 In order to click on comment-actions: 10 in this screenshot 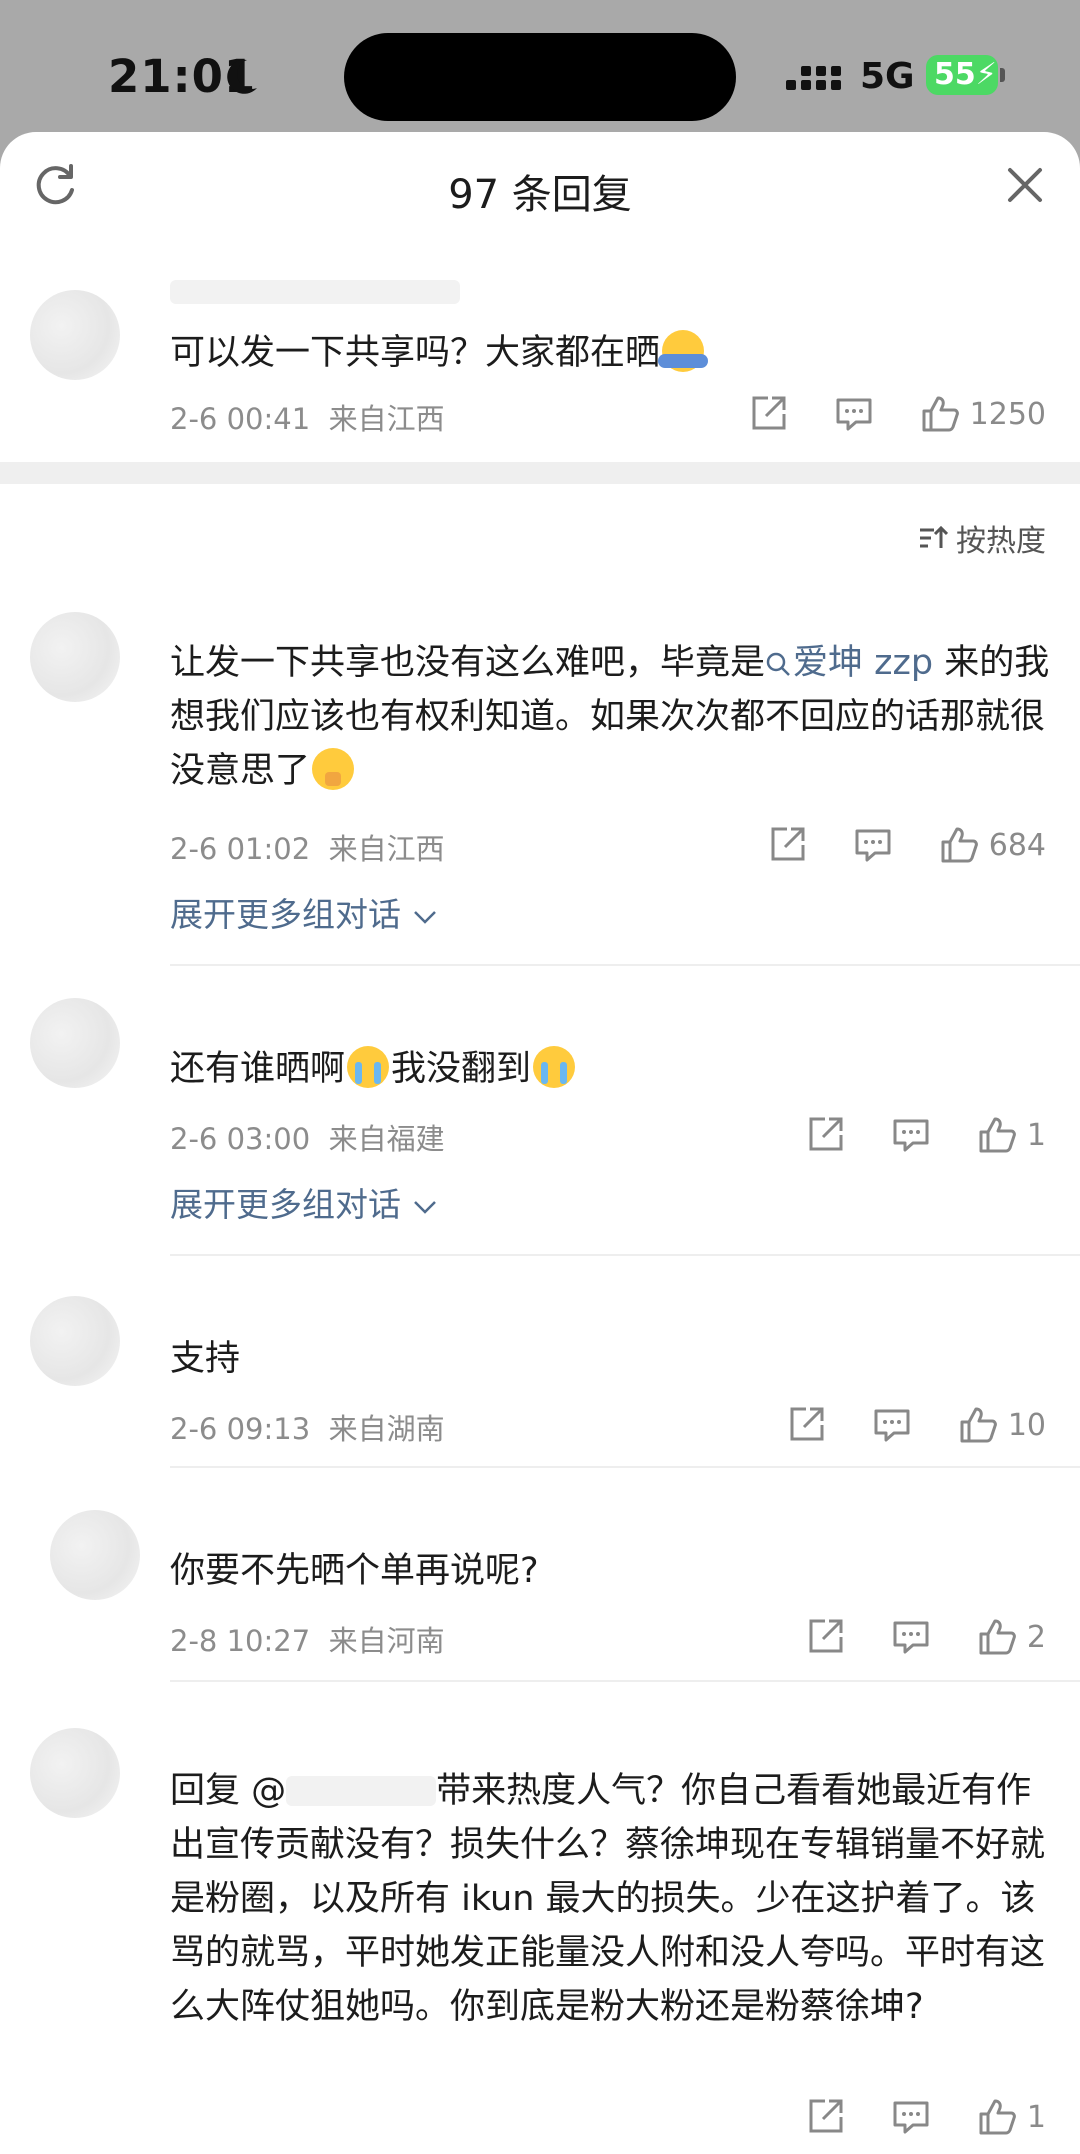, I will do `click(893, 1425)`.